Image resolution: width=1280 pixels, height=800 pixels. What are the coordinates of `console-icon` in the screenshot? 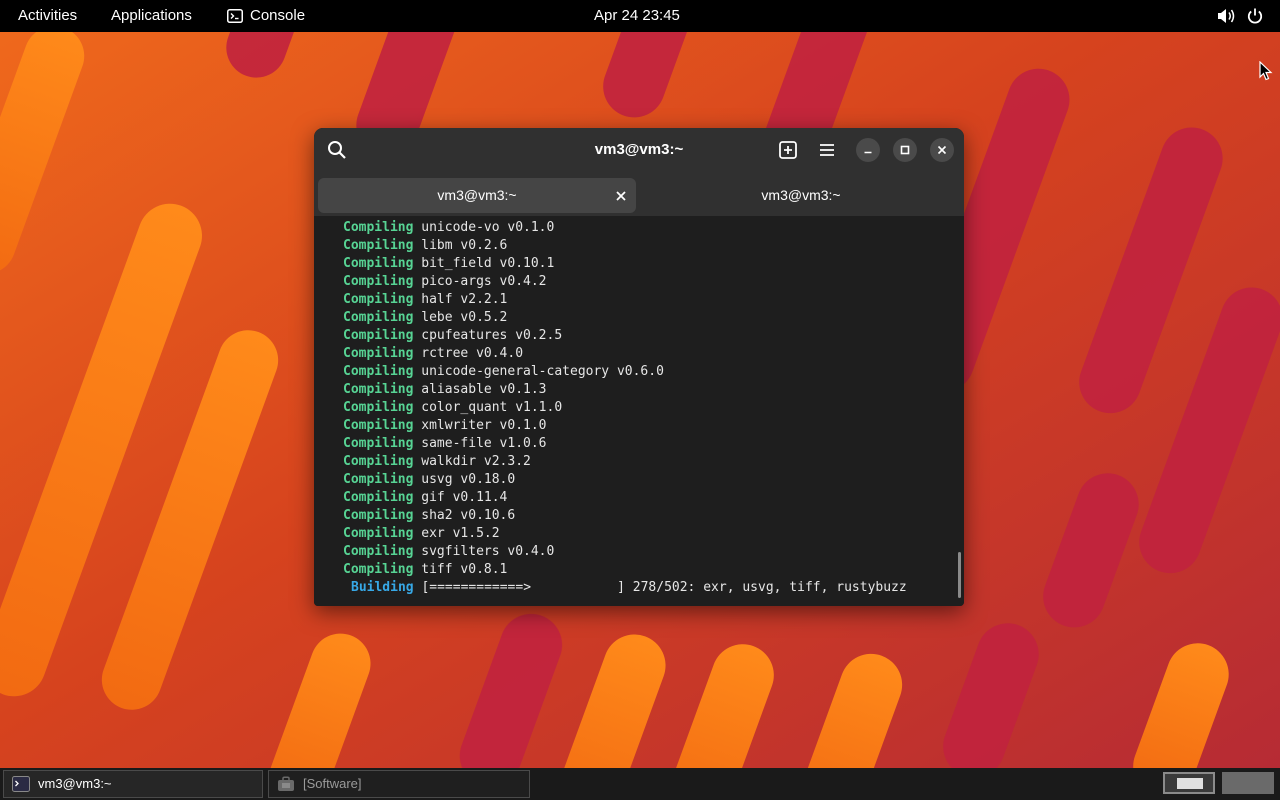 It's located at (235, 16).